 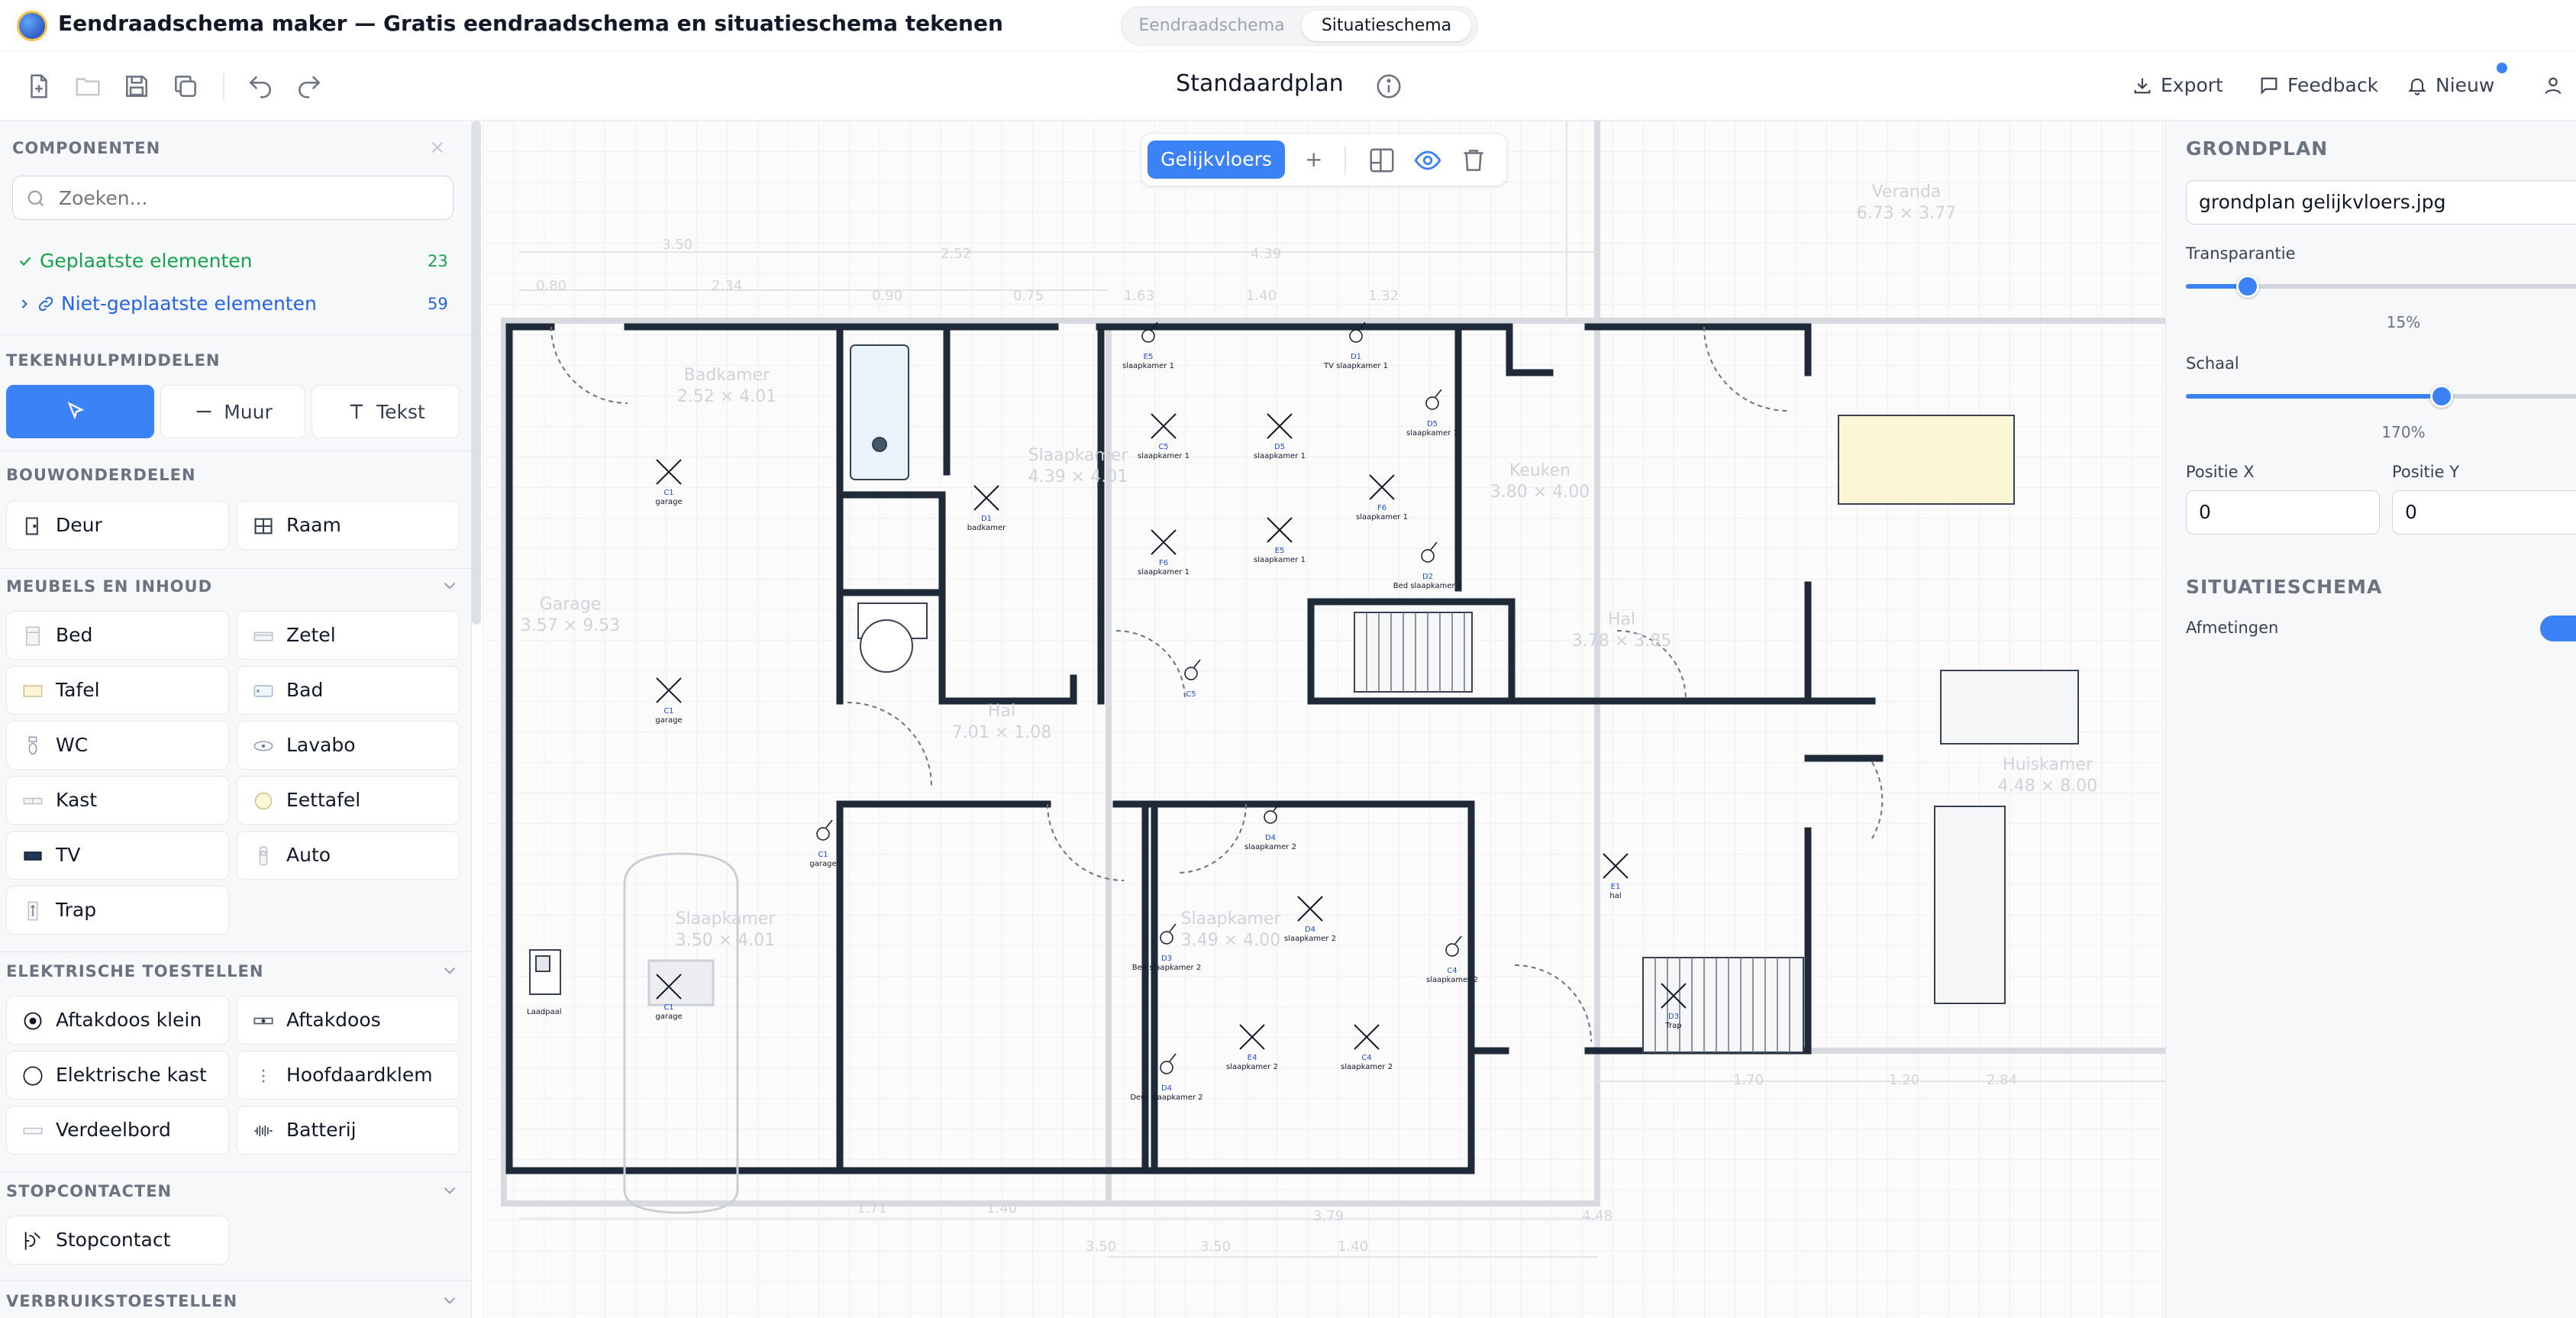 I want to click on electrical-symbol: C5slaapkamer 1, so click(x=1164, y=437).